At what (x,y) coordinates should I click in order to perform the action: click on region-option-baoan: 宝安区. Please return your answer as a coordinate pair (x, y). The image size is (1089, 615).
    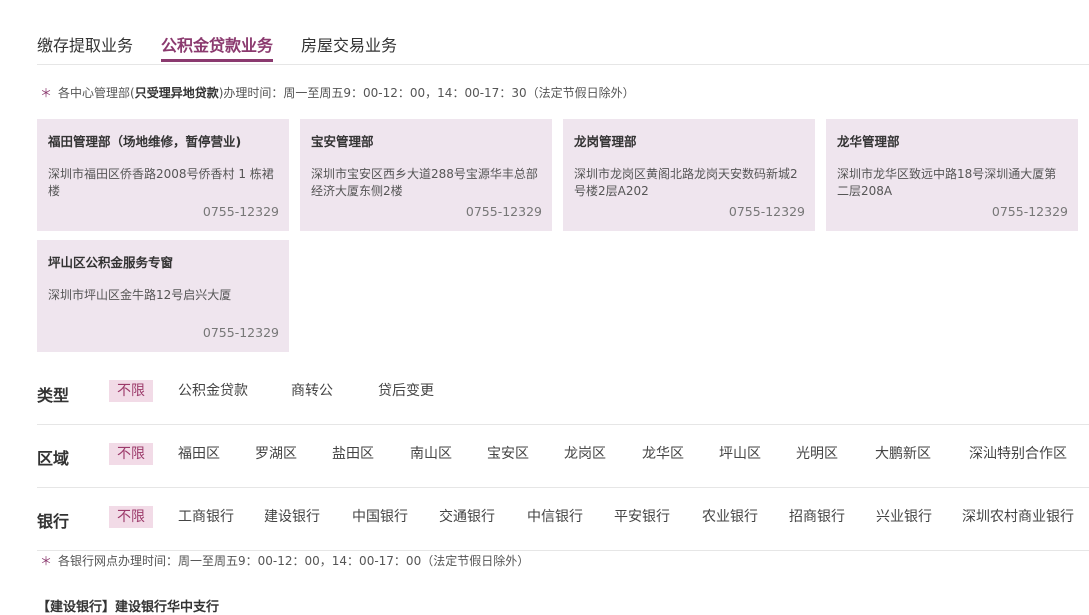
    Looking at the image, I should click on (508, 454).